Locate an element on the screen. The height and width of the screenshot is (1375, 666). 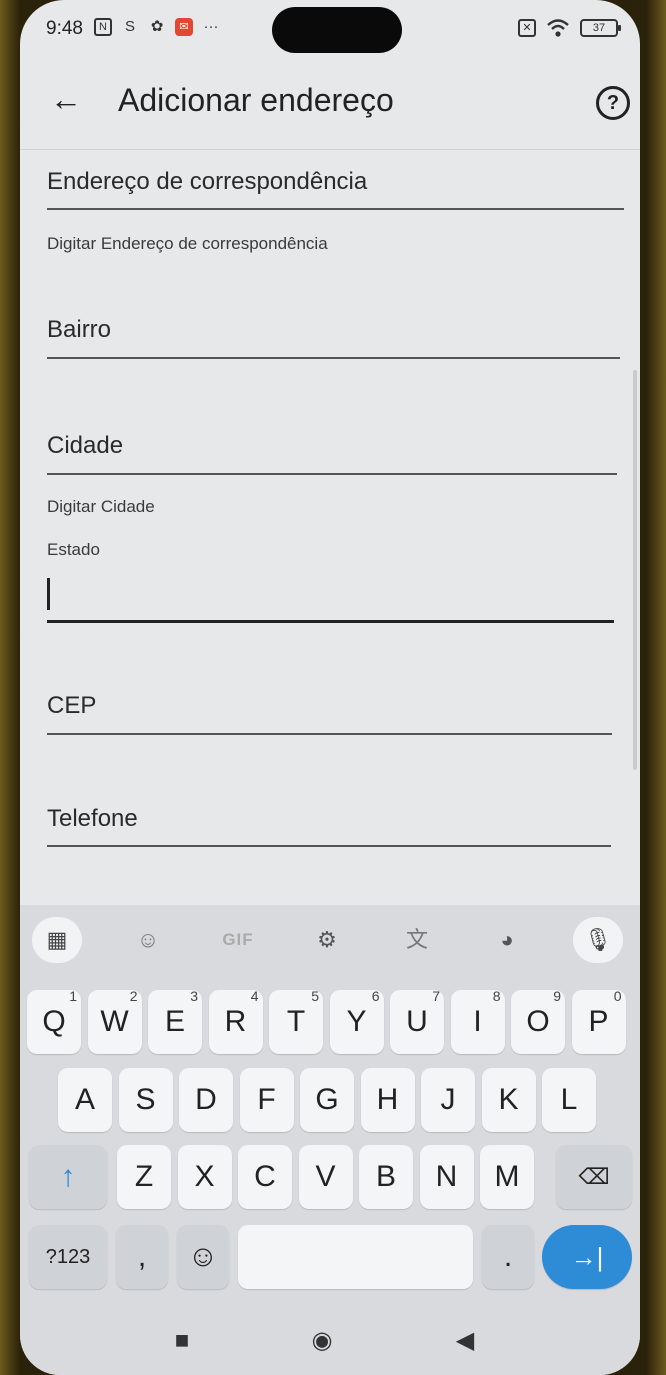
battery-indicator: 37 is located at coordinates (600, 28).